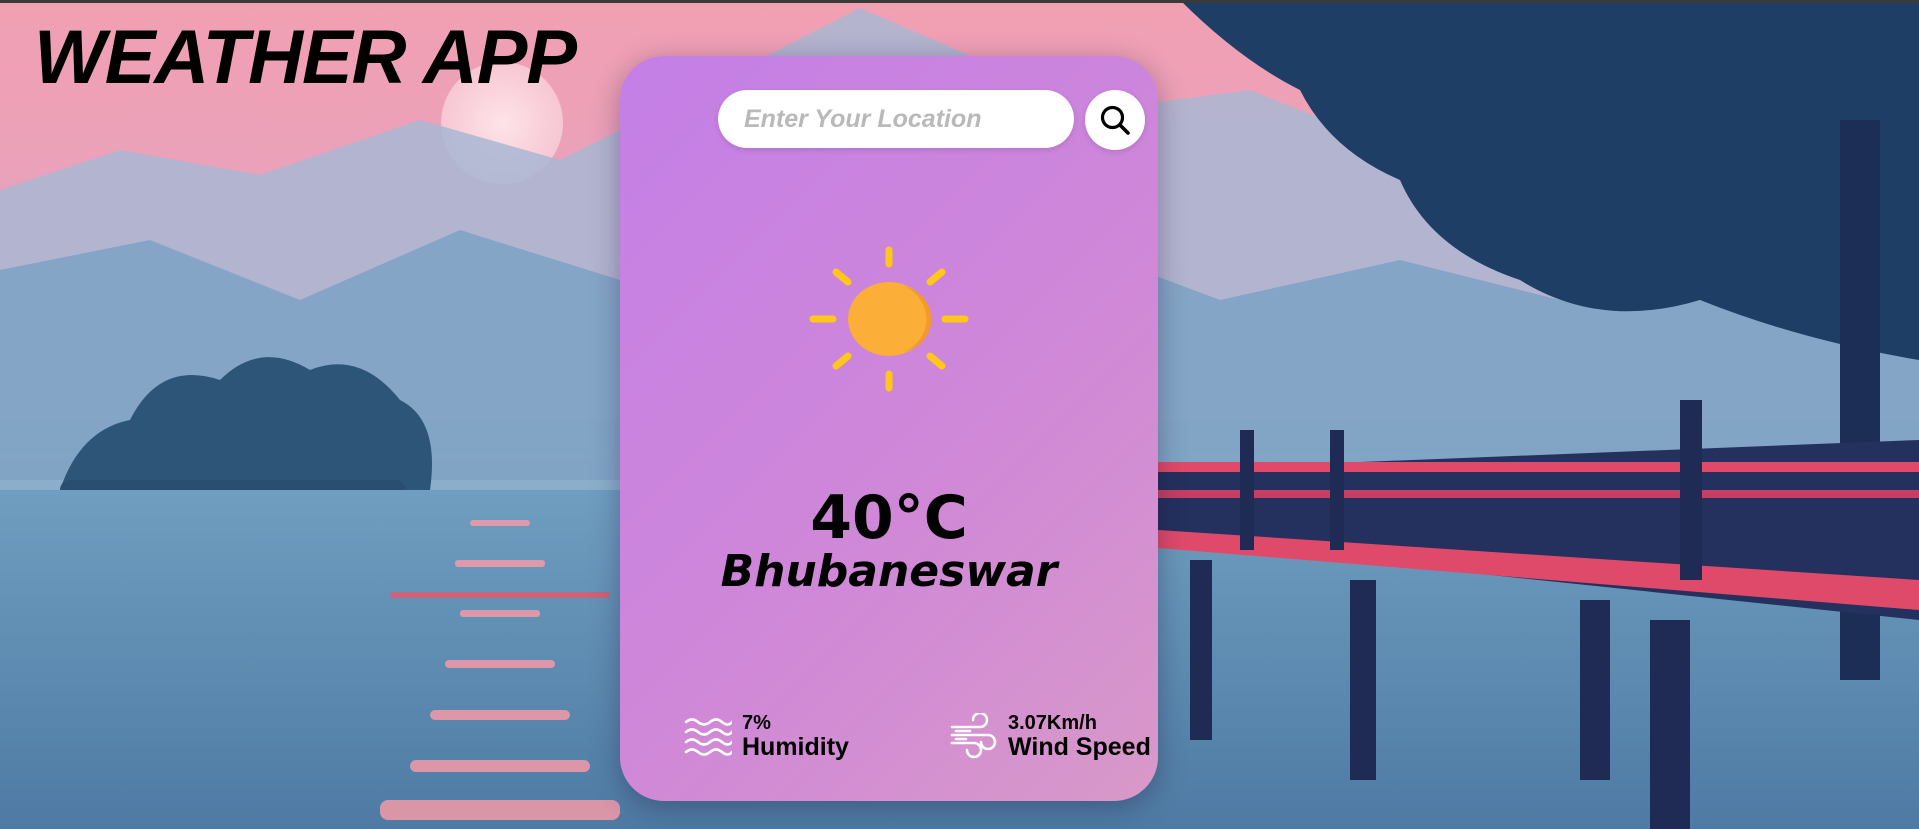 Image resolution: width=1919 pixels, height=829 pixels. Describe the element at coordinates (708, 736) in the screenshot. I see `humidity-waves-icon` at that location.